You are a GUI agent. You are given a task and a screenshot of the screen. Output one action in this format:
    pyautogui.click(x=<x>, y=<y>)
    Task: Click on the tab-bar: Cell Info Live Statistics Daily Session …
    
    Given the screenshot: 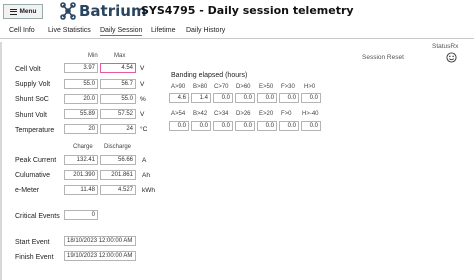 What is the action you would take?
    pyautogui.click(x=237, y=32)
    